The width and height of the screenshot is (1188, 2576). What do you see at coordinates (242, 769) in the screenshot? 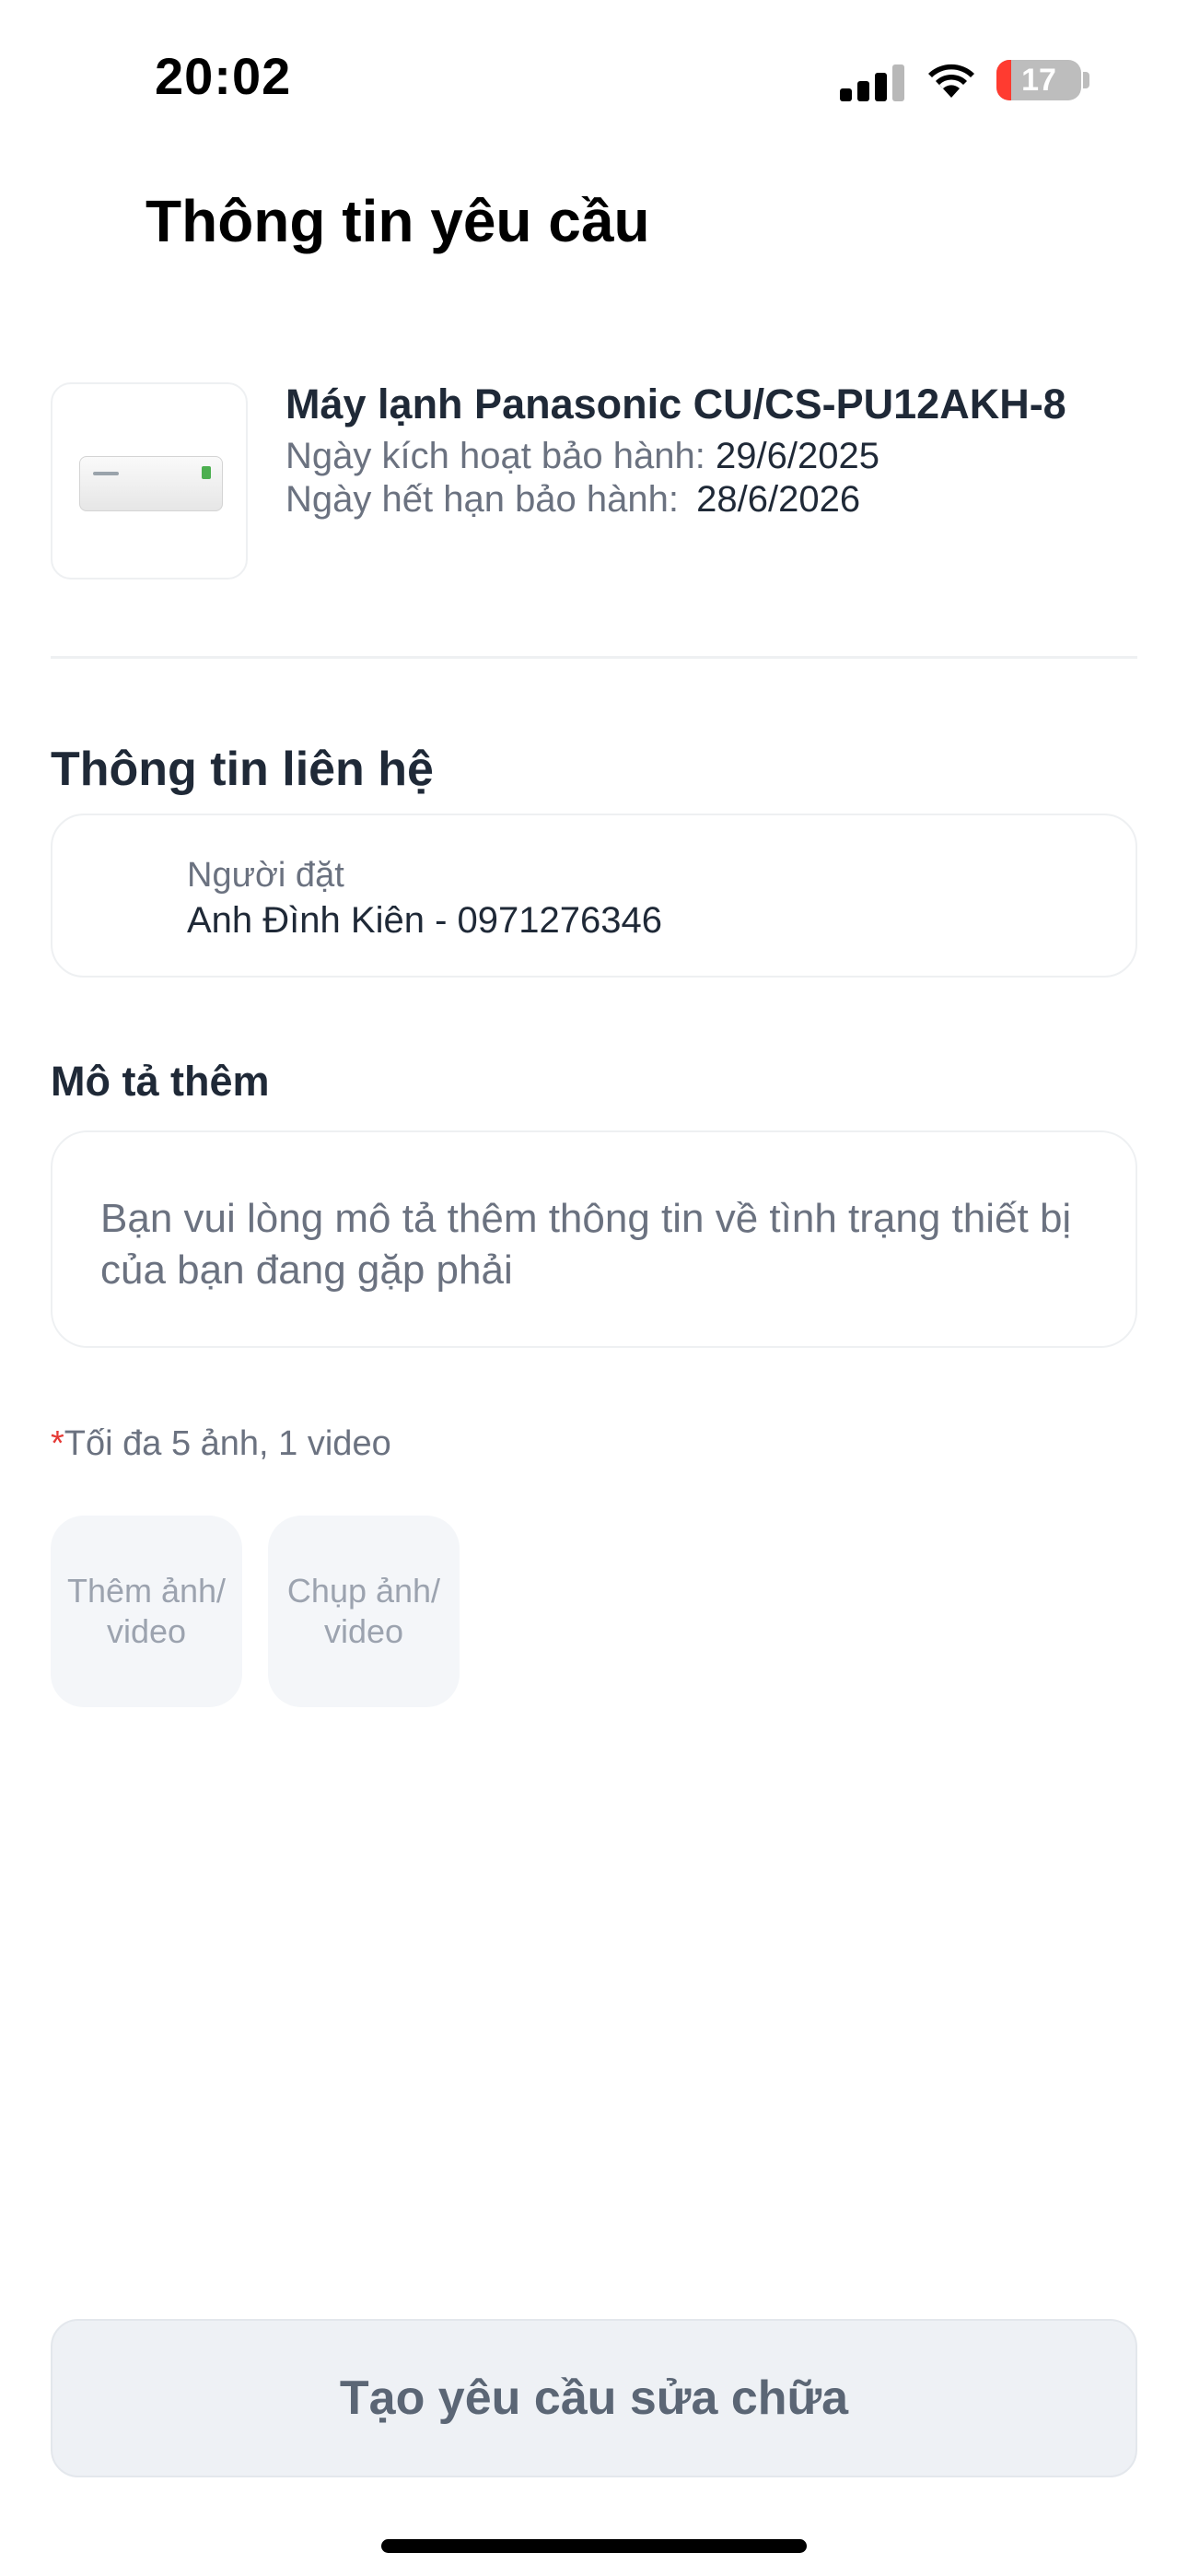
I see `contact-heading: Thông tin liên hệ` at bounding box center [242, 769].